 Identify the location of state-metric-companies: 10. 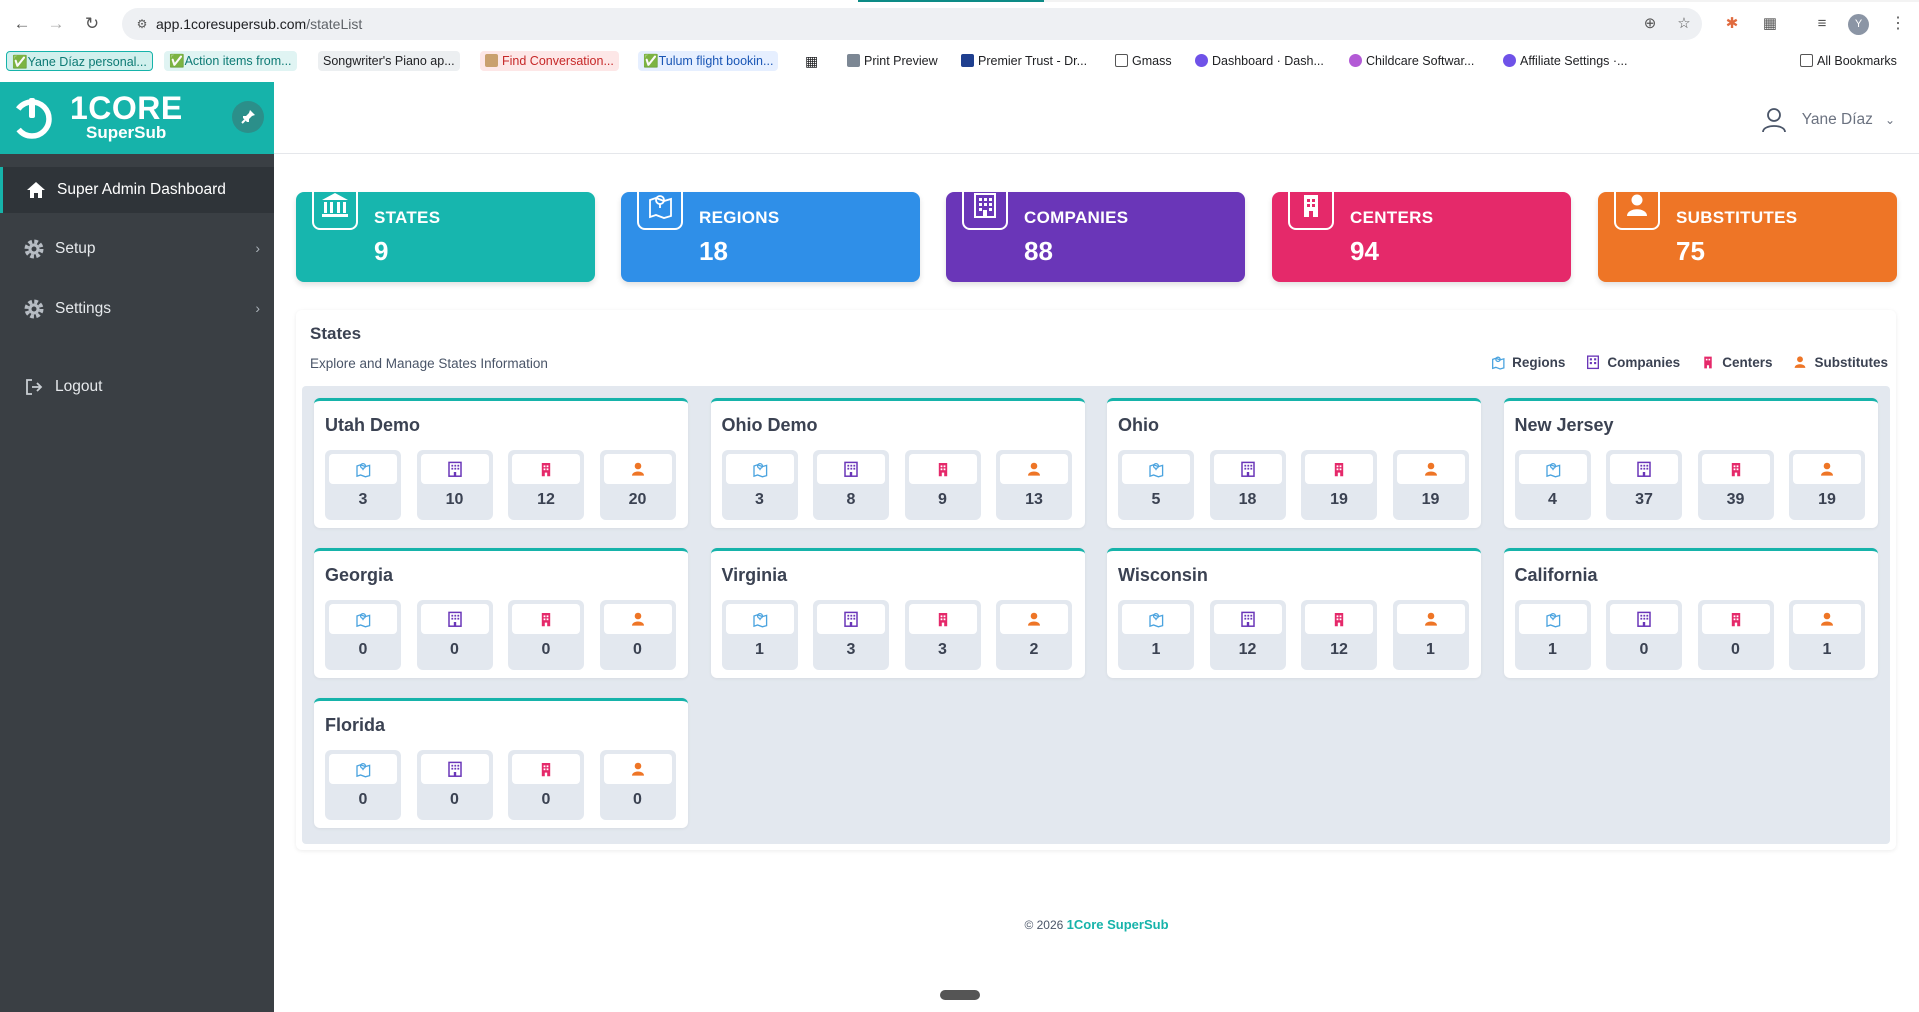
(454, 485).